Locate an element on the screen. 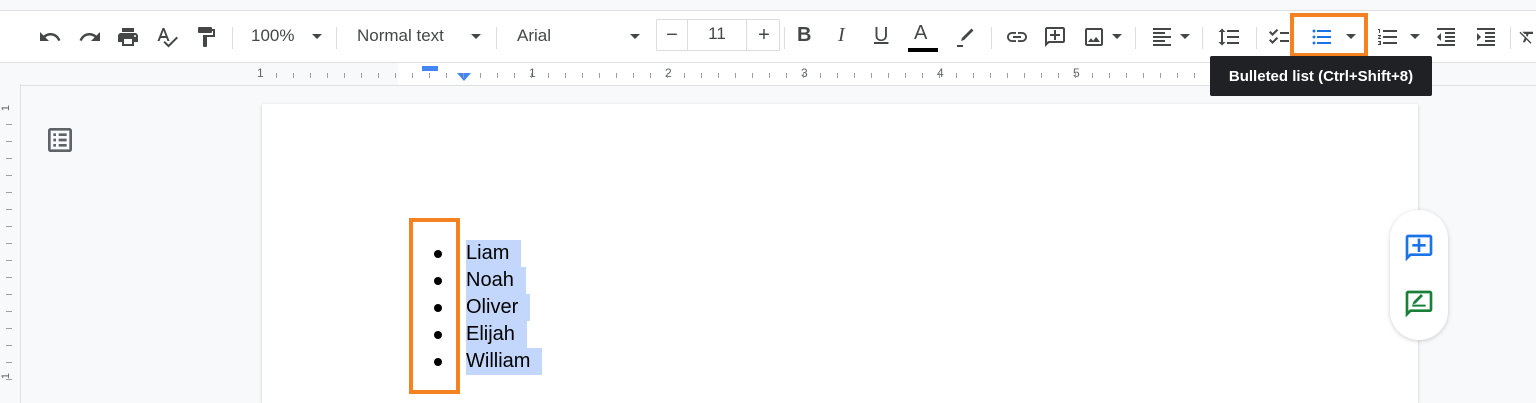 Image resolution: width=1536 pixels, height=403 pixels. checklist-icon is located at coordinates (1279, 37).